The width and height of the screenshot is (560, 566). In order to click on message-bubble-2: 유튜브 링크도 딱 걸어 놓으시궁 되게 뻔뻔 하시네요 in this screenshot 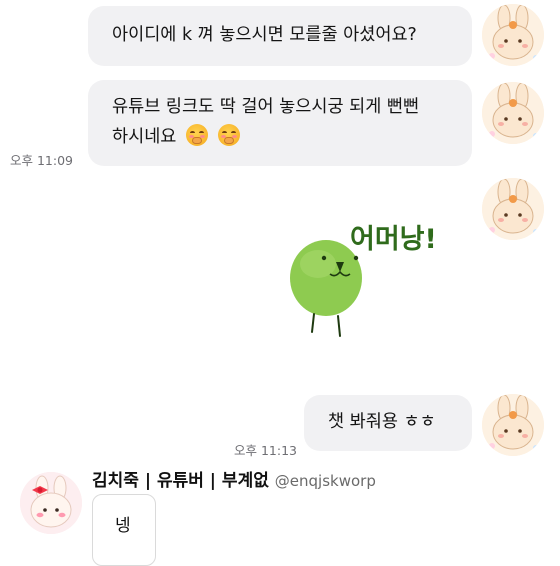, I will do `click(280, 123)`.